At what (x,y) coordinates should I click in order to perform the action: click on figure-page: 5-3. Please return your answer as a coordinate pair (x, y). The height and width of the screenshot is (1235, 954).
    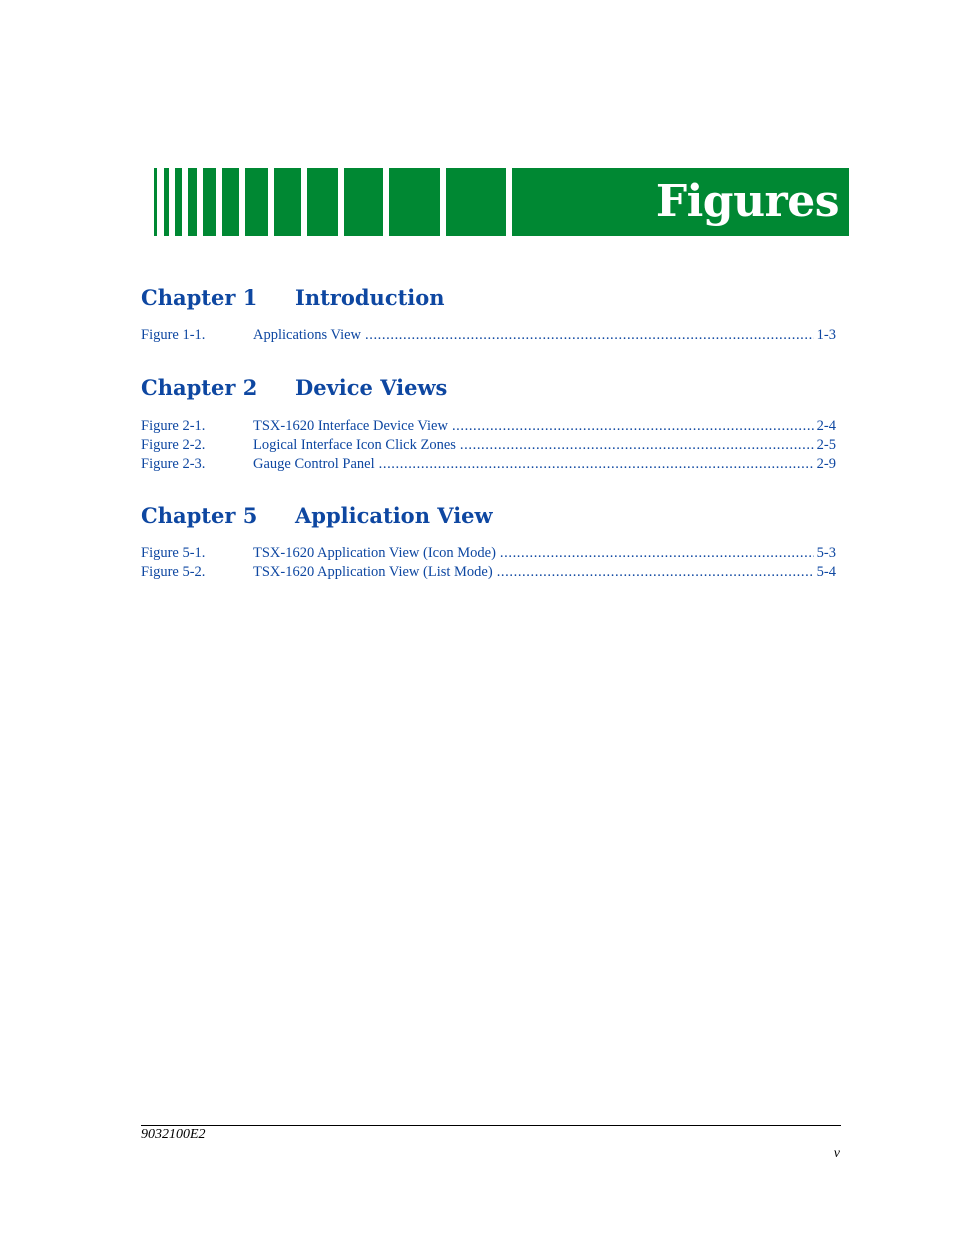
    Looking at the image, I should click on (826, 553).